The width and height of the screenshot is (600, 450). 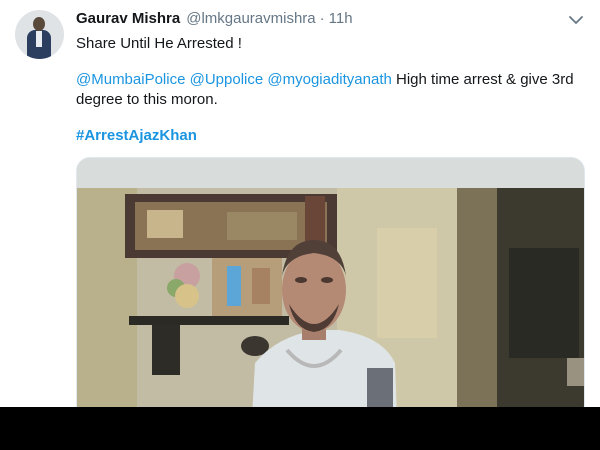 What do you see at coordinates (485, 79) in the screenshot?
I see `tweet-text-rest: High time arrest & give 3rd` at bounding box center [485, 79].